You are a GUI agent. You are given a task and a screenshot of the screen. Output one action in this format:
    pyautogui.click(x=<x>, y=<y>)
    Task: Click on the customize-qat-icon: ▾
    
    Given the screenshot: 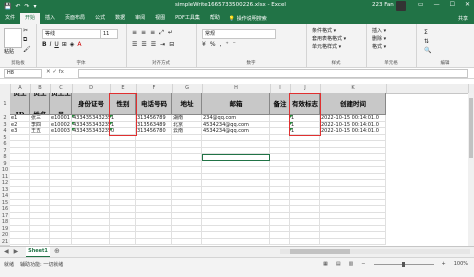 What is the action you would take?
    pyautogui.click(x=35, y=6)
    